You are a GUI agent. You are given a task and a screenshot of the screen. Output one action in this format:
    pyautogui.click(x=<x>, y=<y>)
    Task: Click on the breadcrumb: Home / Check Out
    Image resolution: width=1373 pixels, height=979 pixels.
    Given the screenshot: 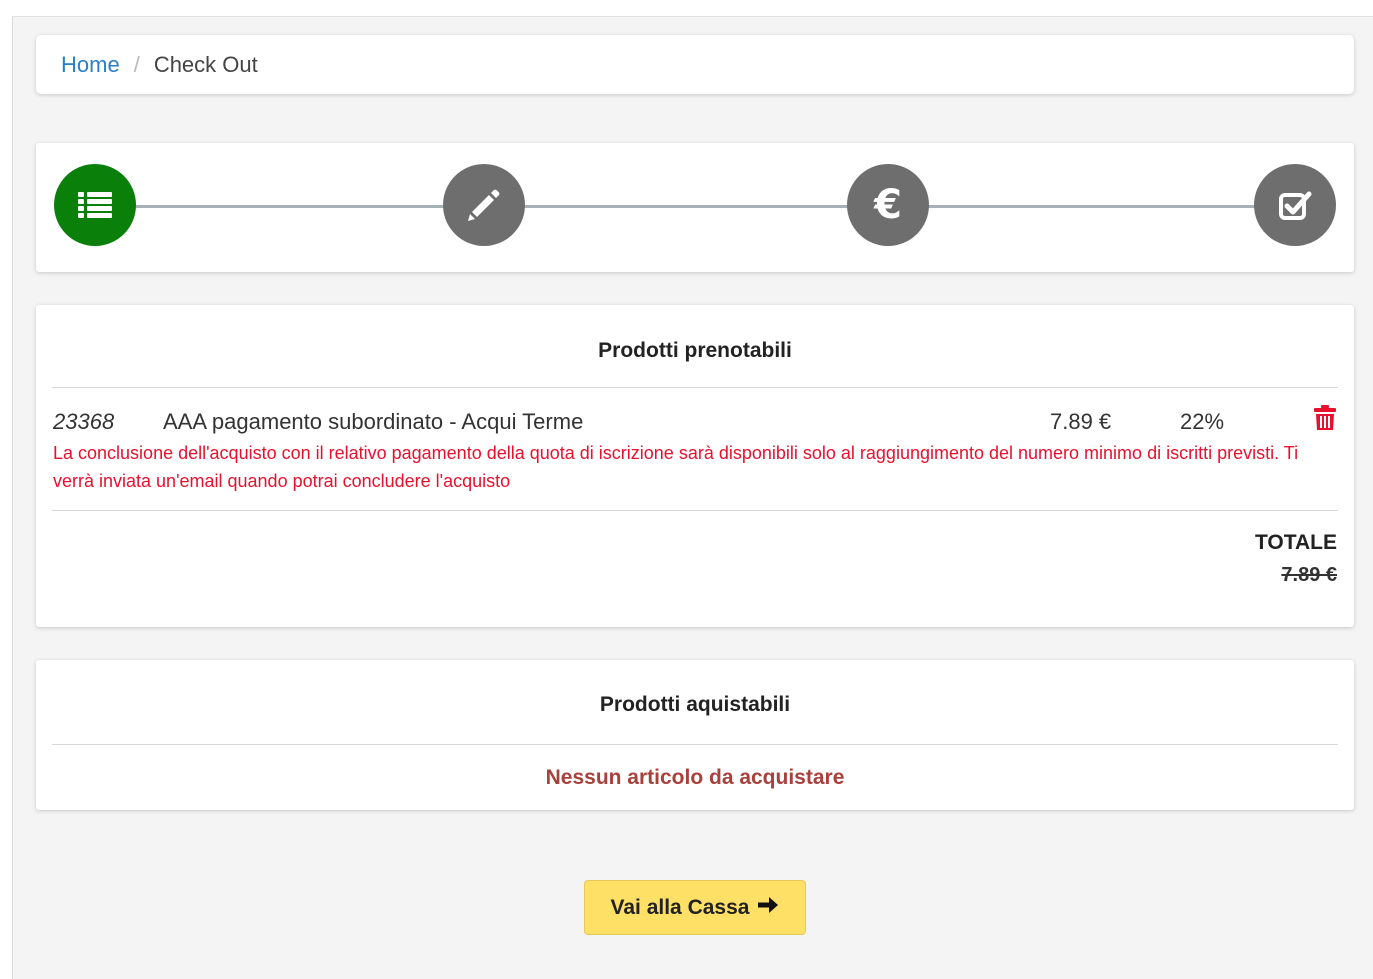 What is the action you would take?
    pyautogui.click(x=159, y=65)
    